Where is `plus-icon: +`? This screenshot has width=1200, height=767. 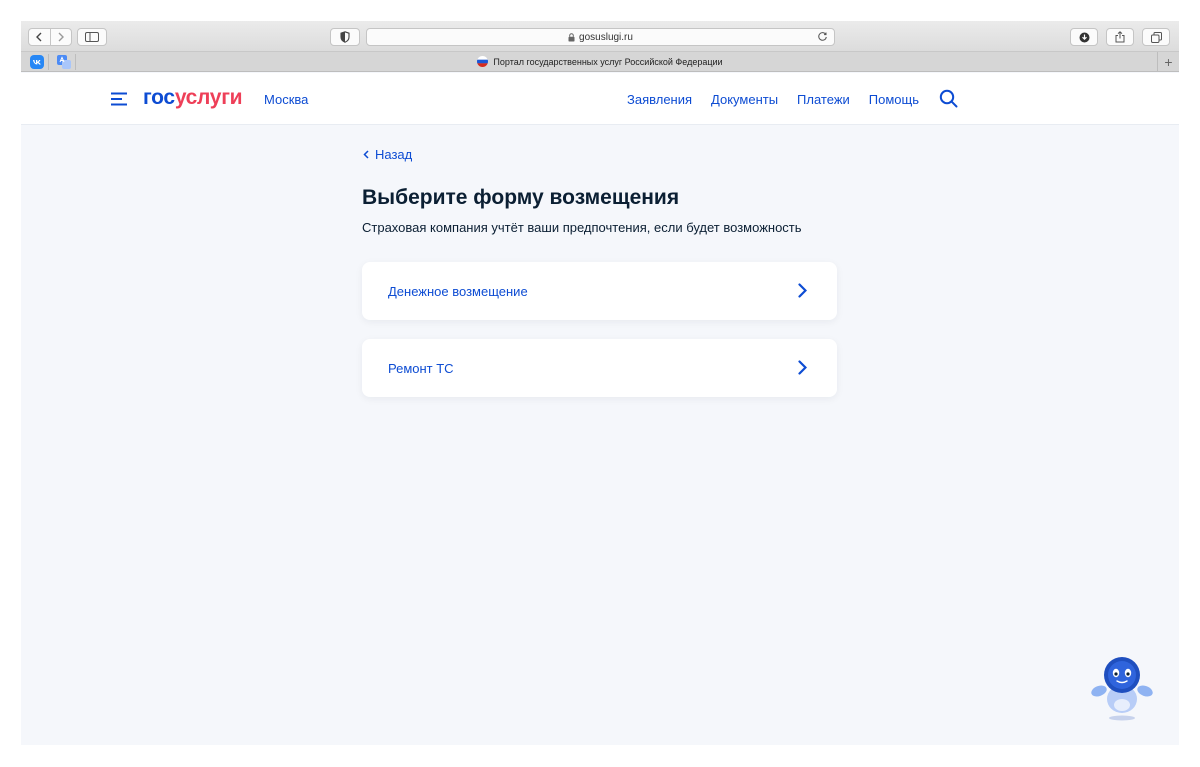 plus-icon: + is located at coordinates (1168, 62).